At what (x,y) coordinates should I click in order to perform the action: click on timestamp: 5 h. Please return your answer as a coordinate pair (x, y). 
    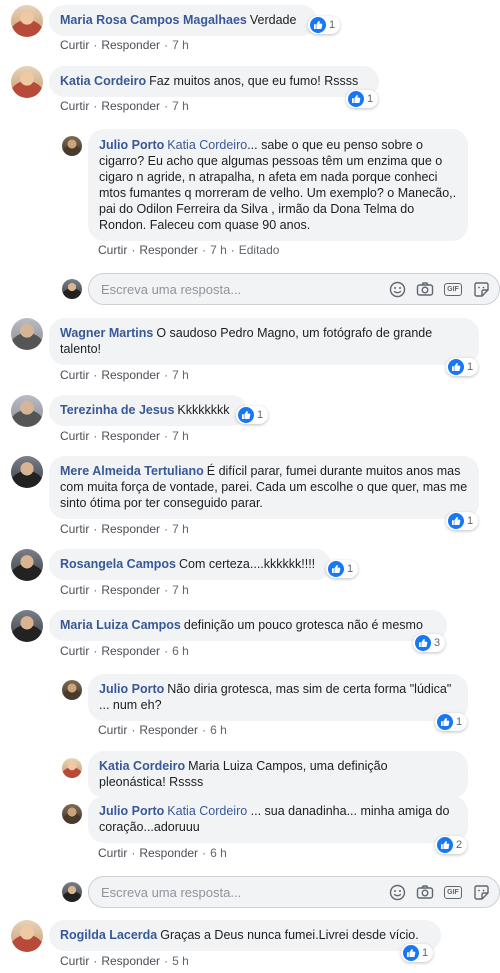
    Looking at the image, I should click on (180, 961).